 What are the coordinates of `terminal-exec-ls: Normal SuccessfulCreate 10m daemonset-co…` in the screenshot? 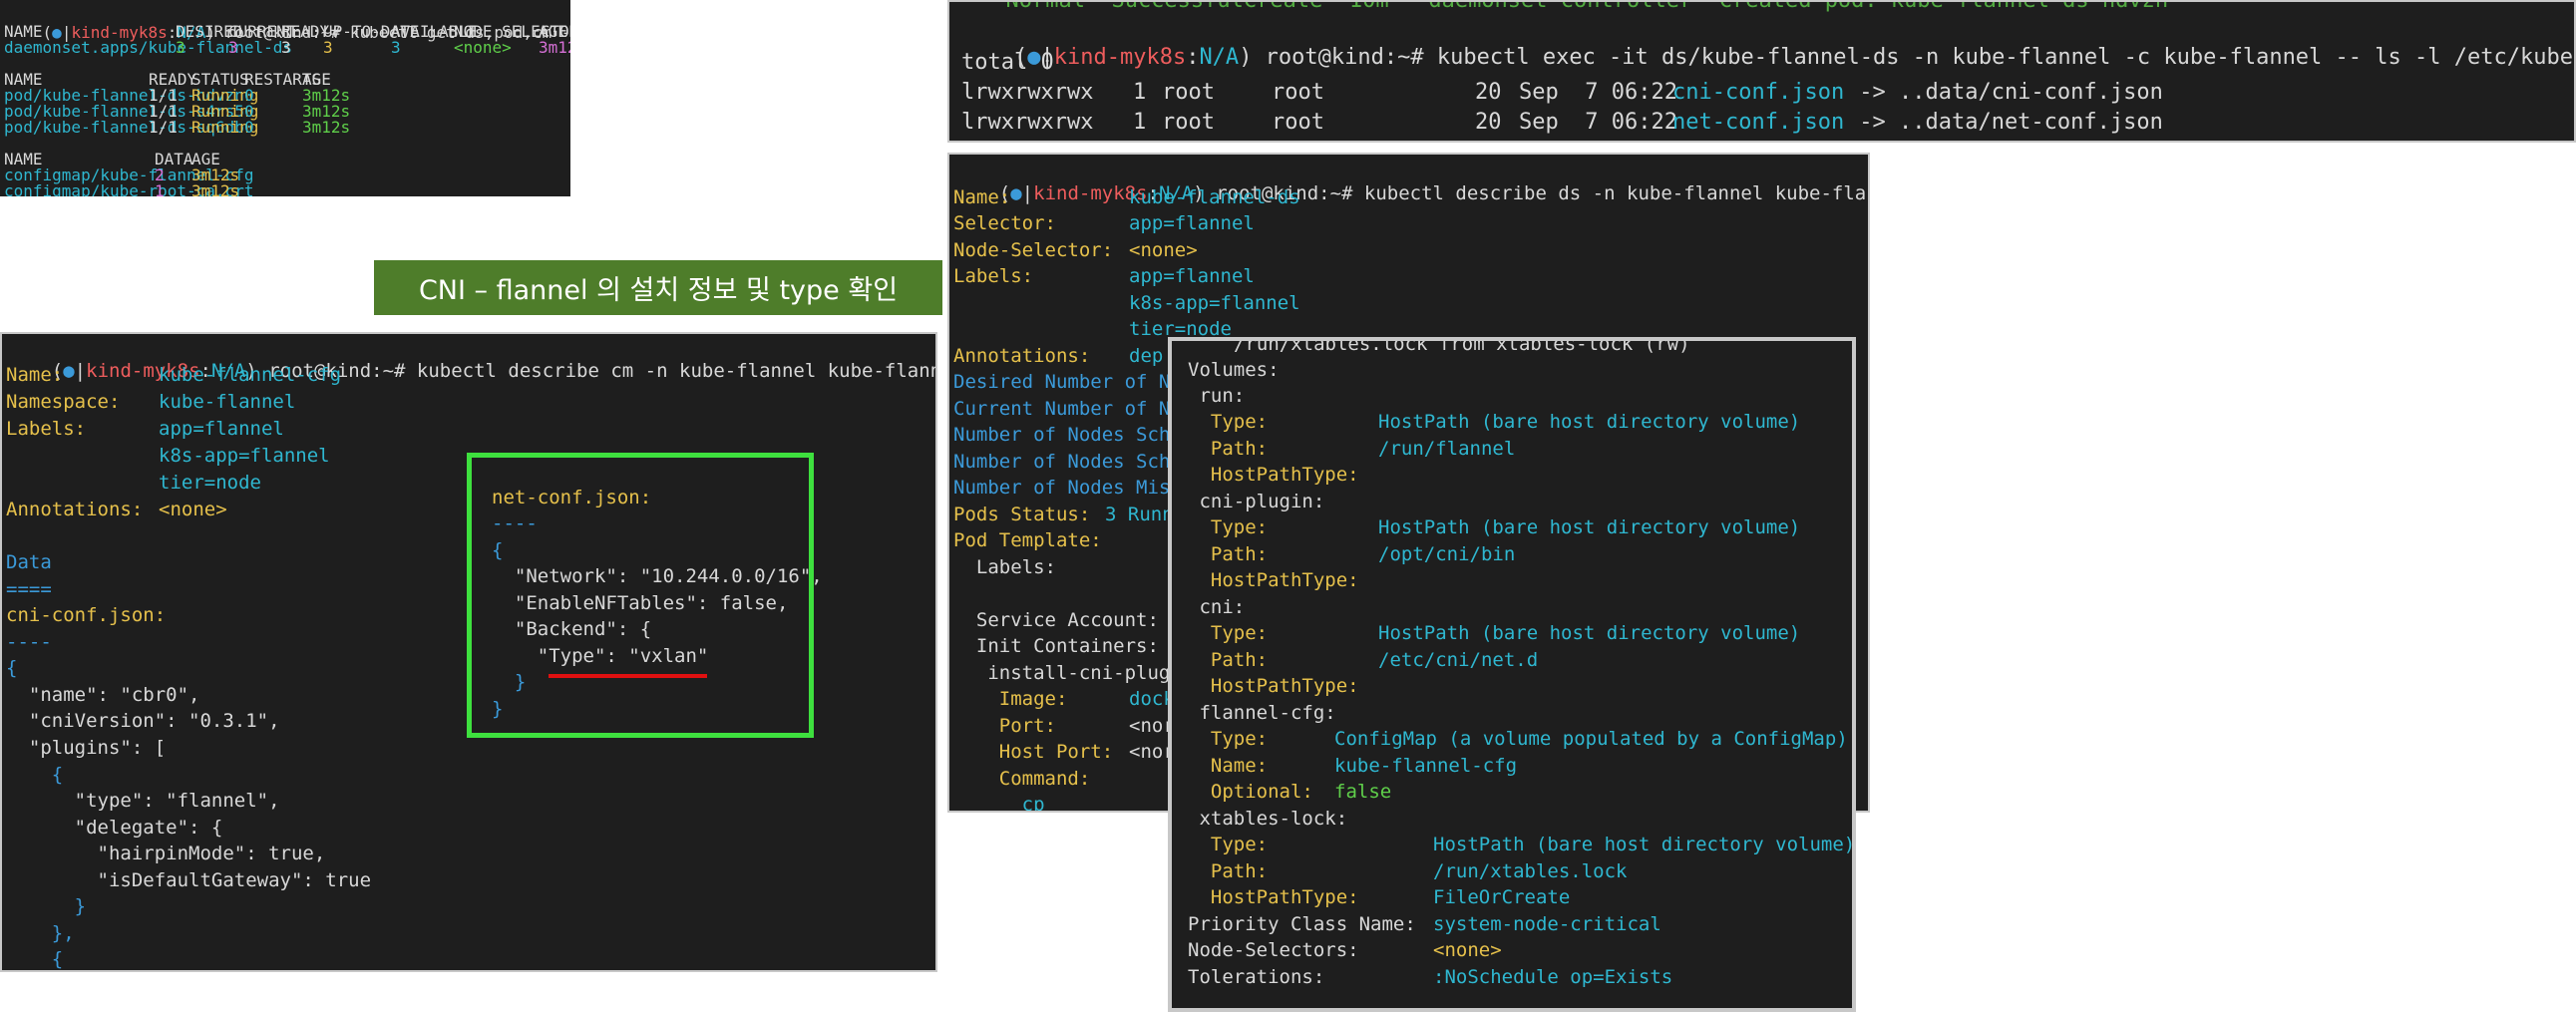 It's located at (1761, 72).